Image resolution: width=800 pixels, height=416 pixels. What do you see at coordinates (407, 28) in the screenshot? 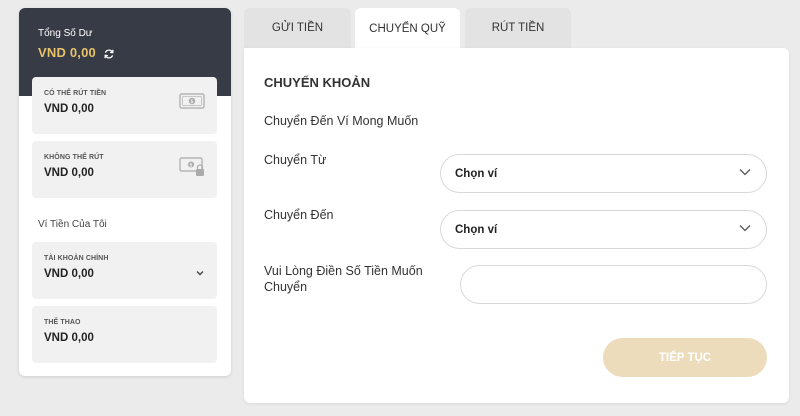
I see `tab-transfer: CHUYỂN QUỸ` at bounding box center [407, 28].